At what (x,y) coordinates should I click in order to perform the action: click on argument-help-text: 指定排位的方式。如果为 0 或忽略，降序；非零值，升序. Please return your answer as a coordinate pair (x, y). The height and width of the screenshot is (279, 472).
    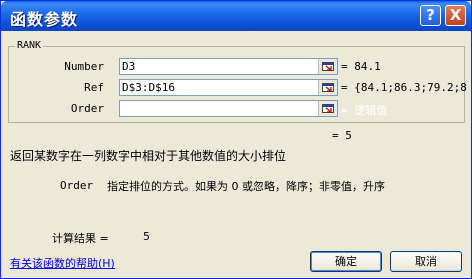
    Looking at the image, I should click on (246, 186).